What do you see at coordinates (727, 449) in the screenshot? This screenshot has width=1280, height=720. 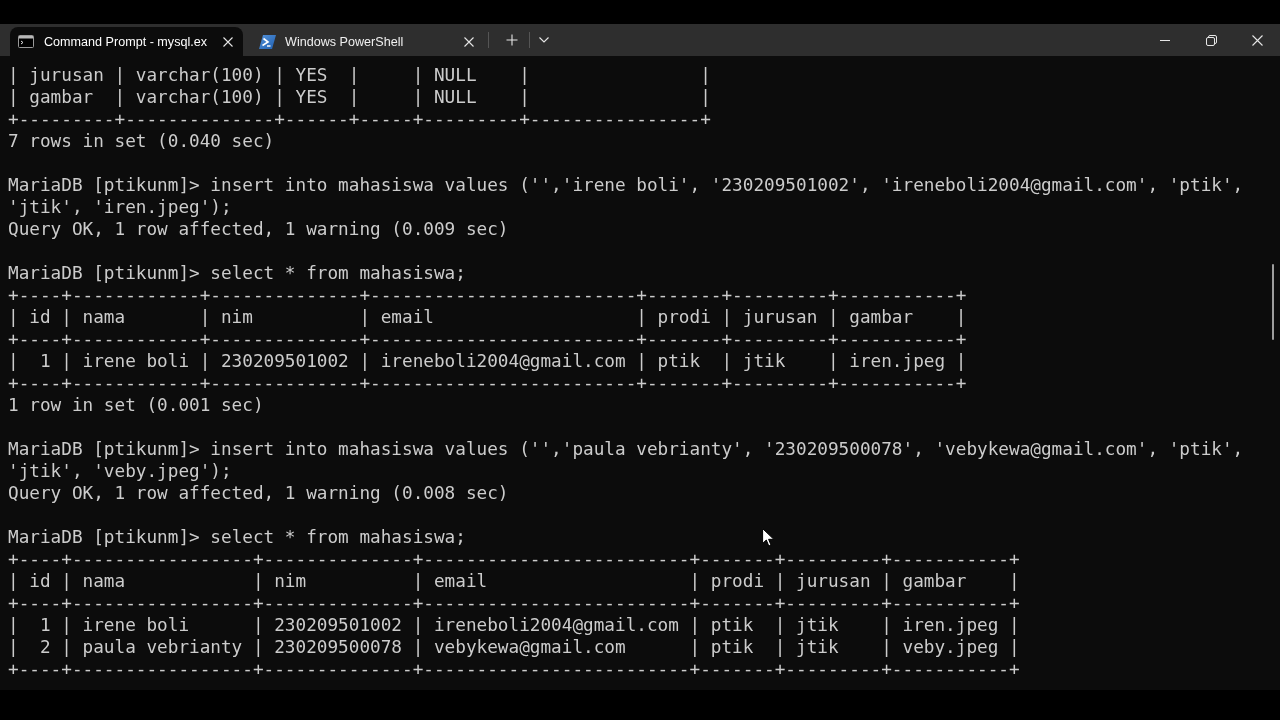 I see `sql-command: insert into mahasiswa values ('','paula vebrianty', '230209500078', 'vebykewa@gmail.com', 'ptik',` at bounding box center [727, 449].